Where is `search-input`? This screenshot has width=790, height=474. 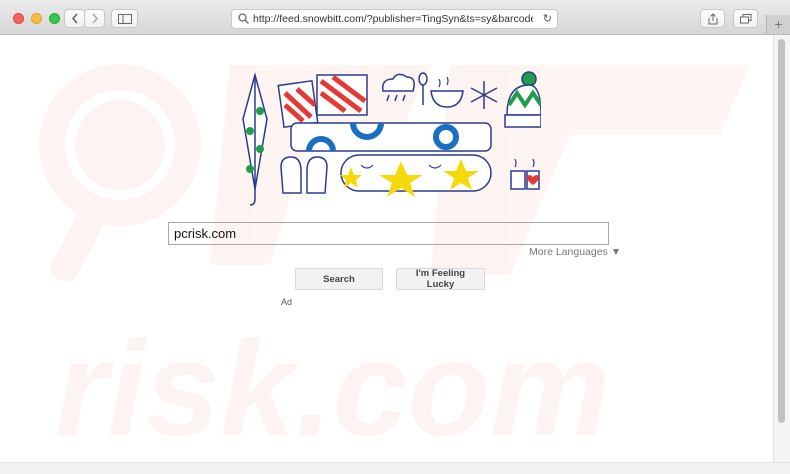
search-input is located at coordinates (388, 233).